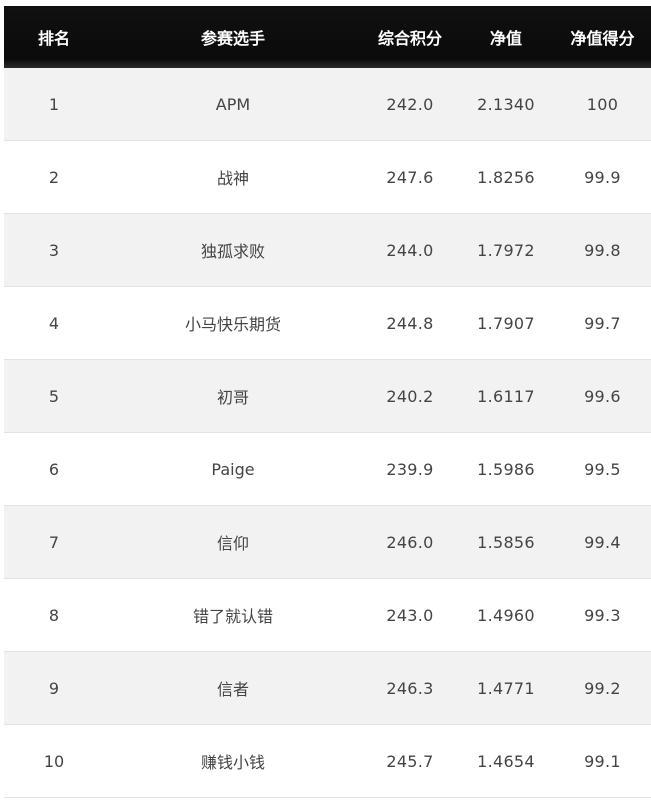 Image resolution: width=651 pixels, height=804 pixels. What do you see at coordinates (602, 104) in the screenshot?
I see `nav-score-cell: 100` at bounding box center [602, 104].